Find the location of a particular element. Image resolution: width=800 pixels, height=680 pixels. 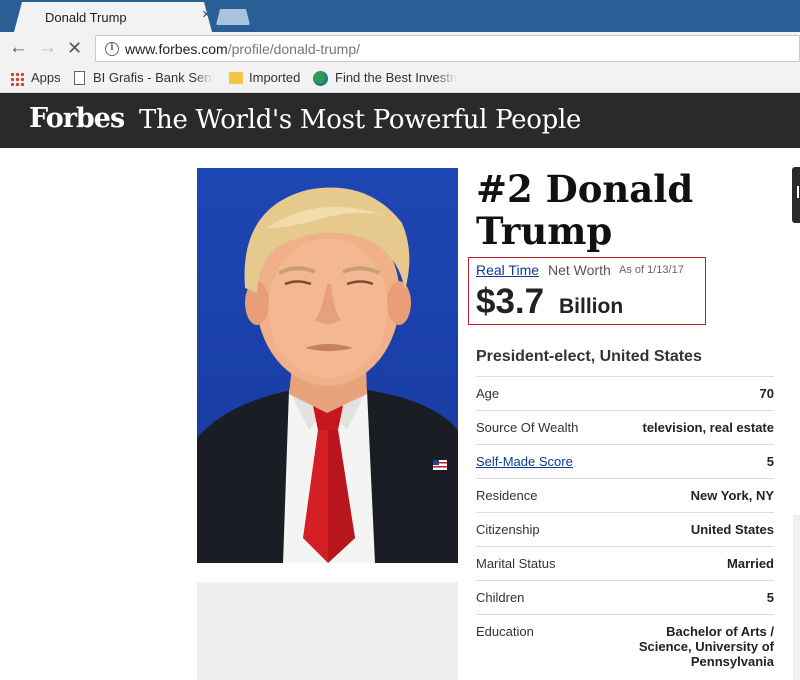

image-placeholder is located at coordinates (327, 631).